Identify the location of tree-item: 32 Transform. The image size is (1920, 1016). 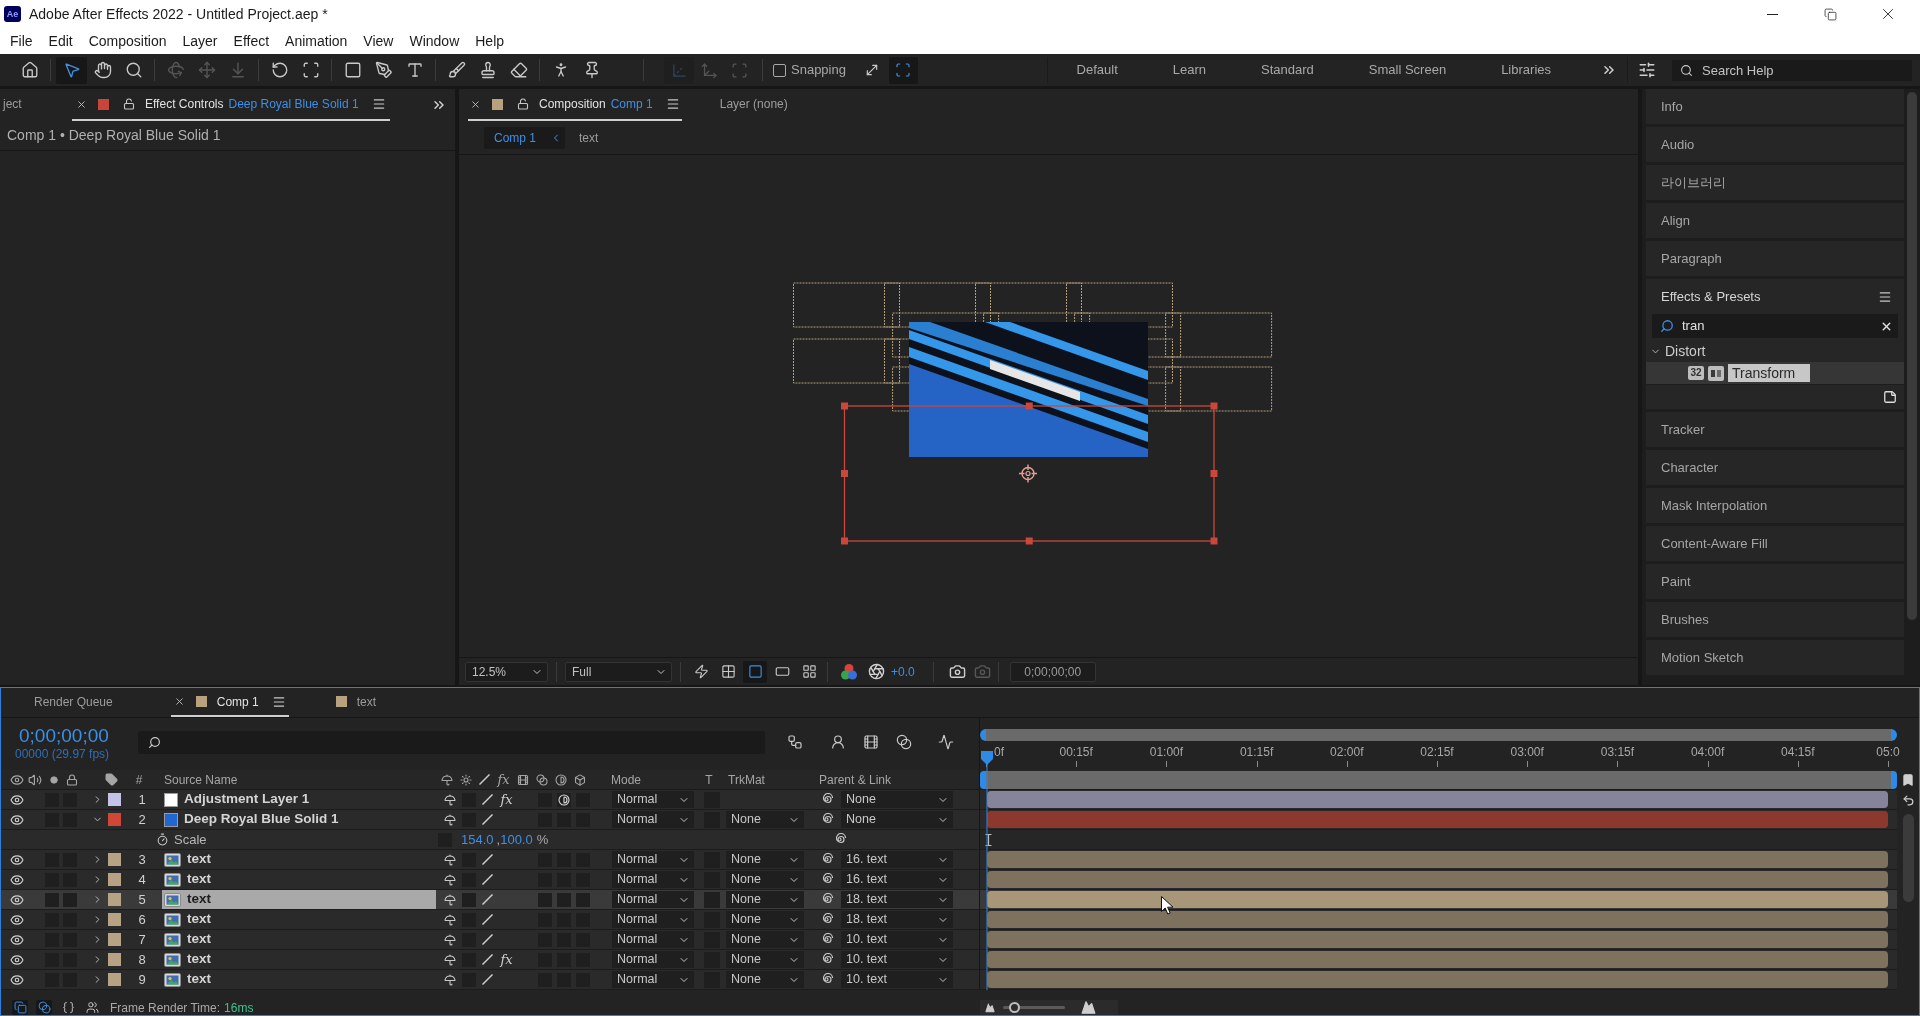
(1775, 373).